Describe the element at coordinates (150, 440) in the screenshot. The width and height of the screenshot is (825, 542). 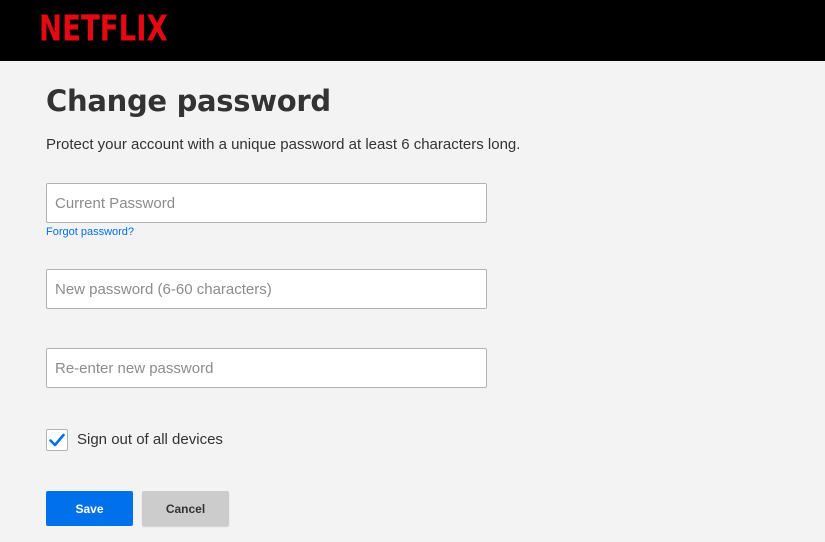
I see `sign-out-all-label: Sign out of all devices` at that location.